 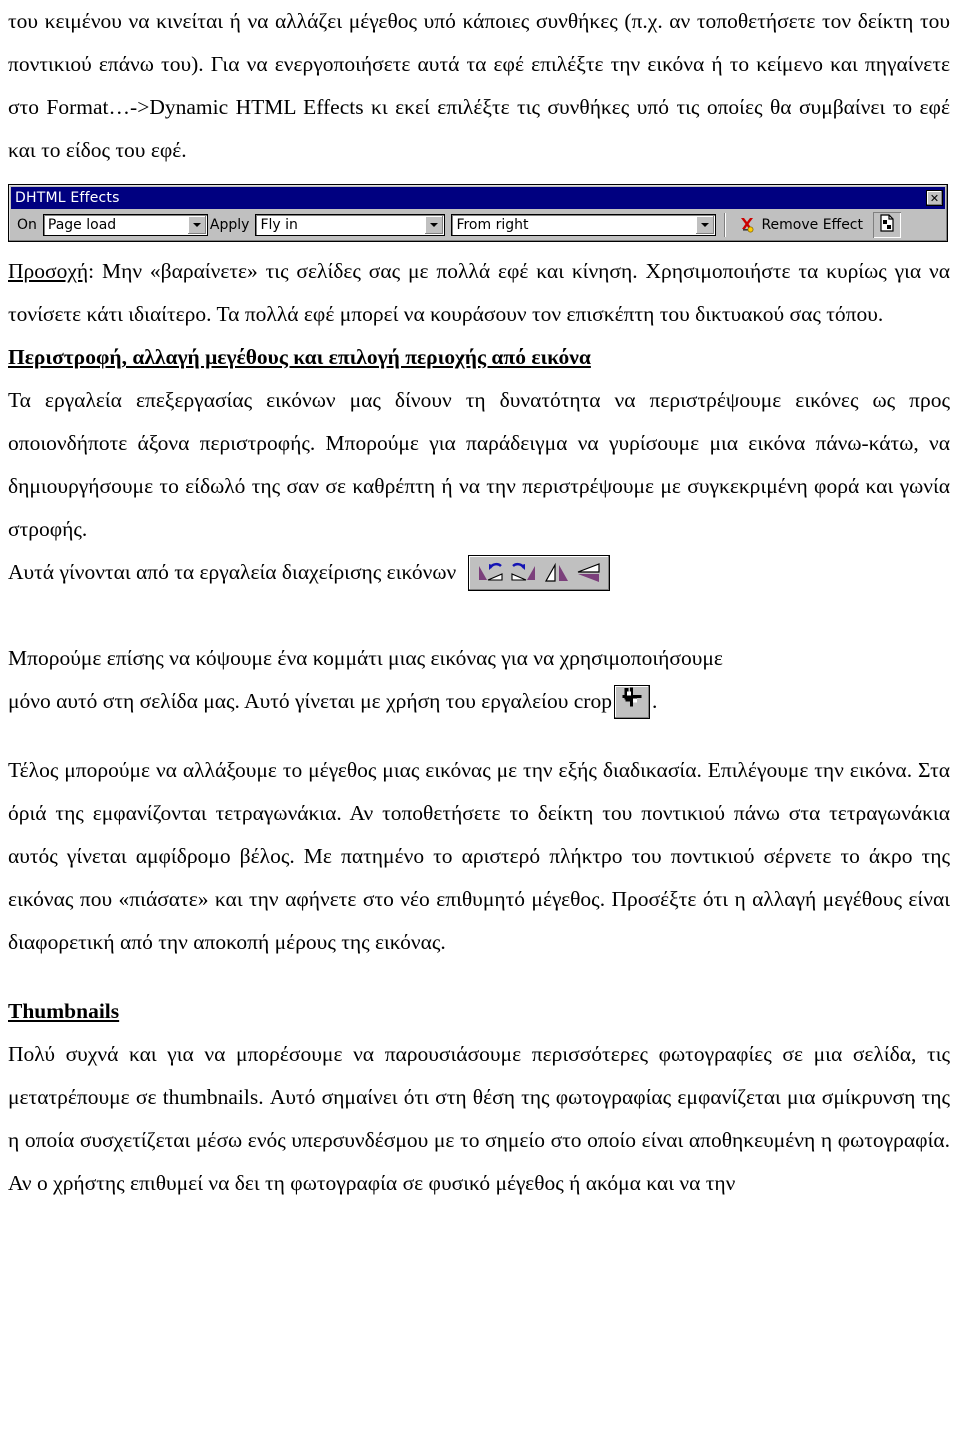 I want to click on remove-effect-button: Remove Effect, so click(x=800, y=225).